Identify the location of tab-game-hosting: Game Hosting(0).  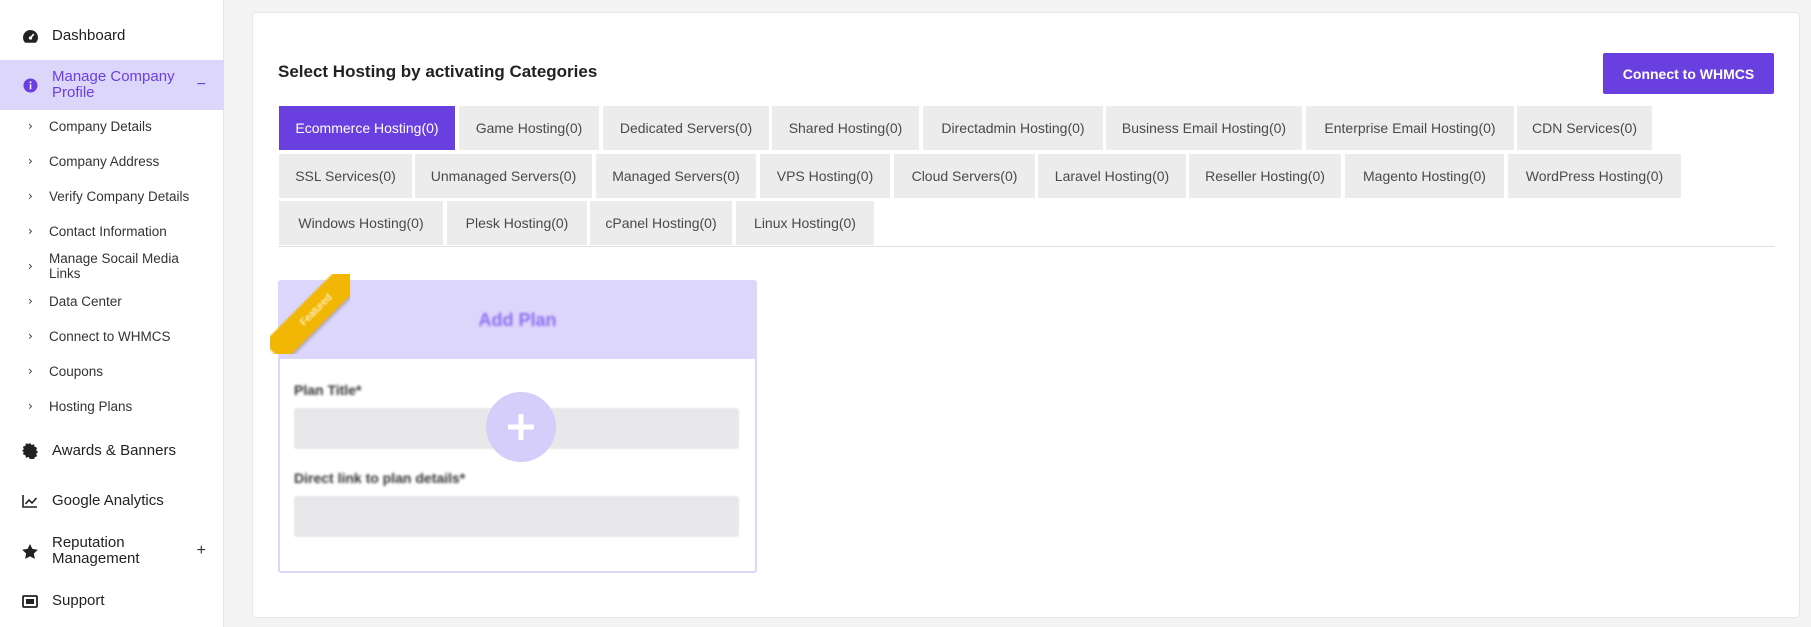
(529, 128).